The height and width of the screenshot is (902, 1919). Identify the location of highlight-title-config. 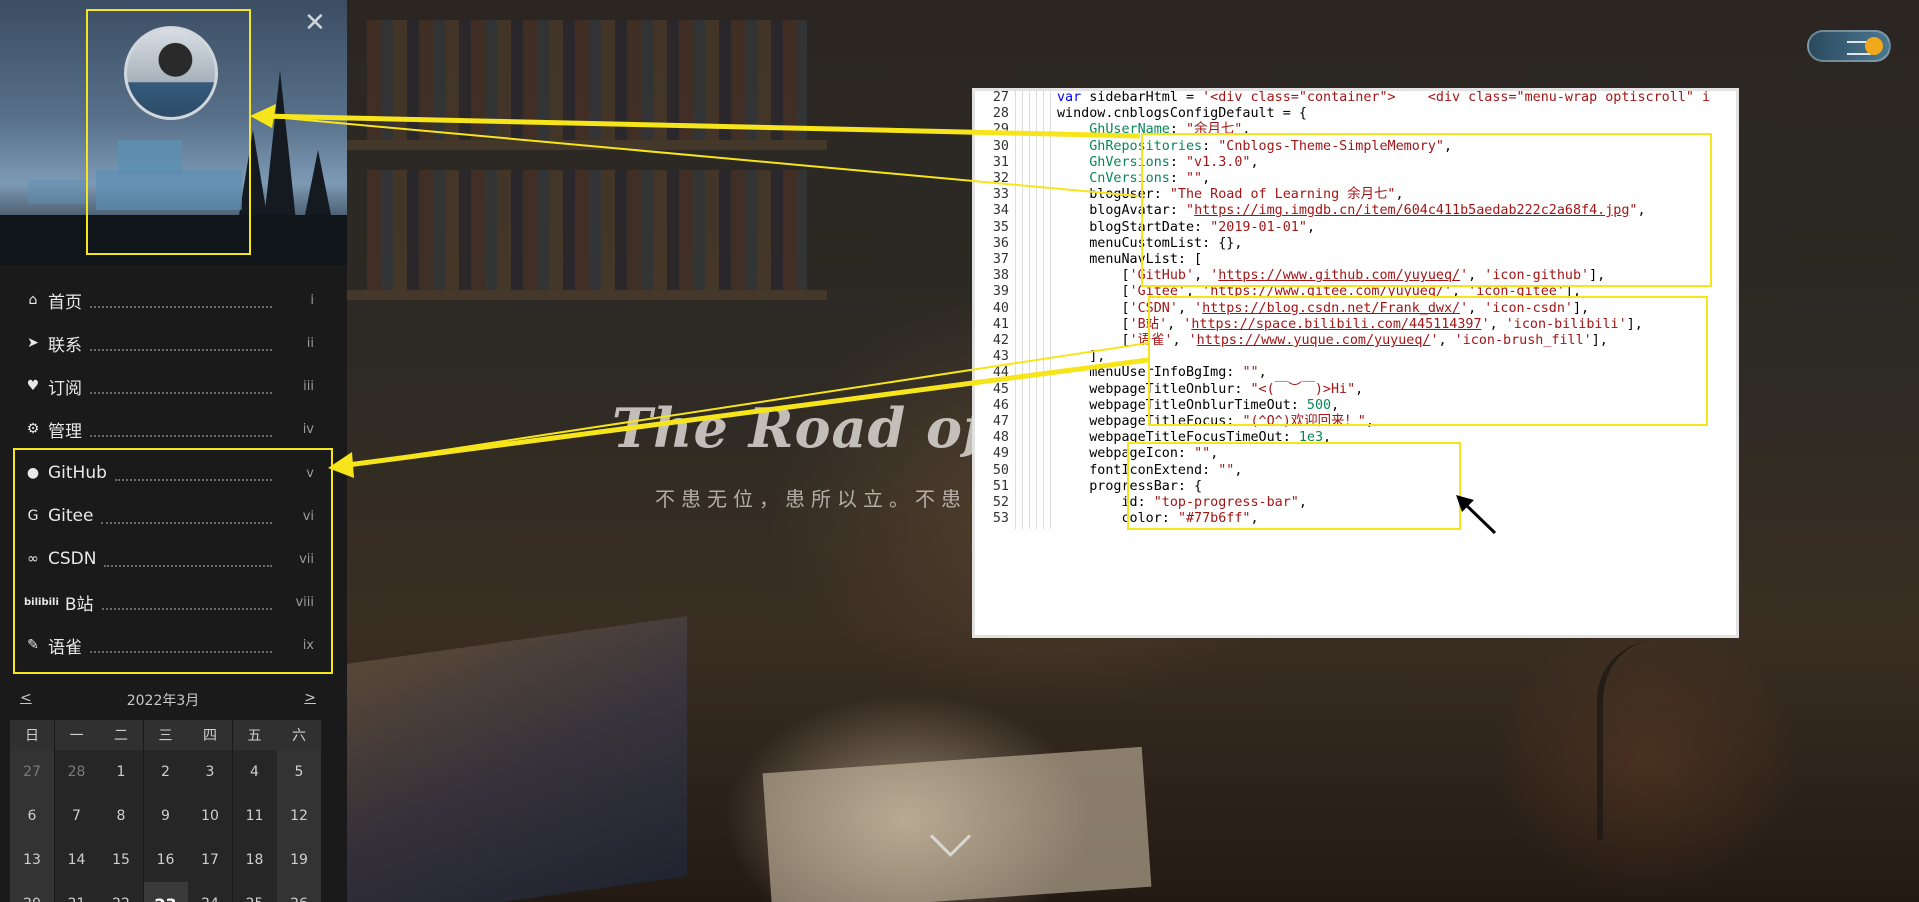
(1294, 486).